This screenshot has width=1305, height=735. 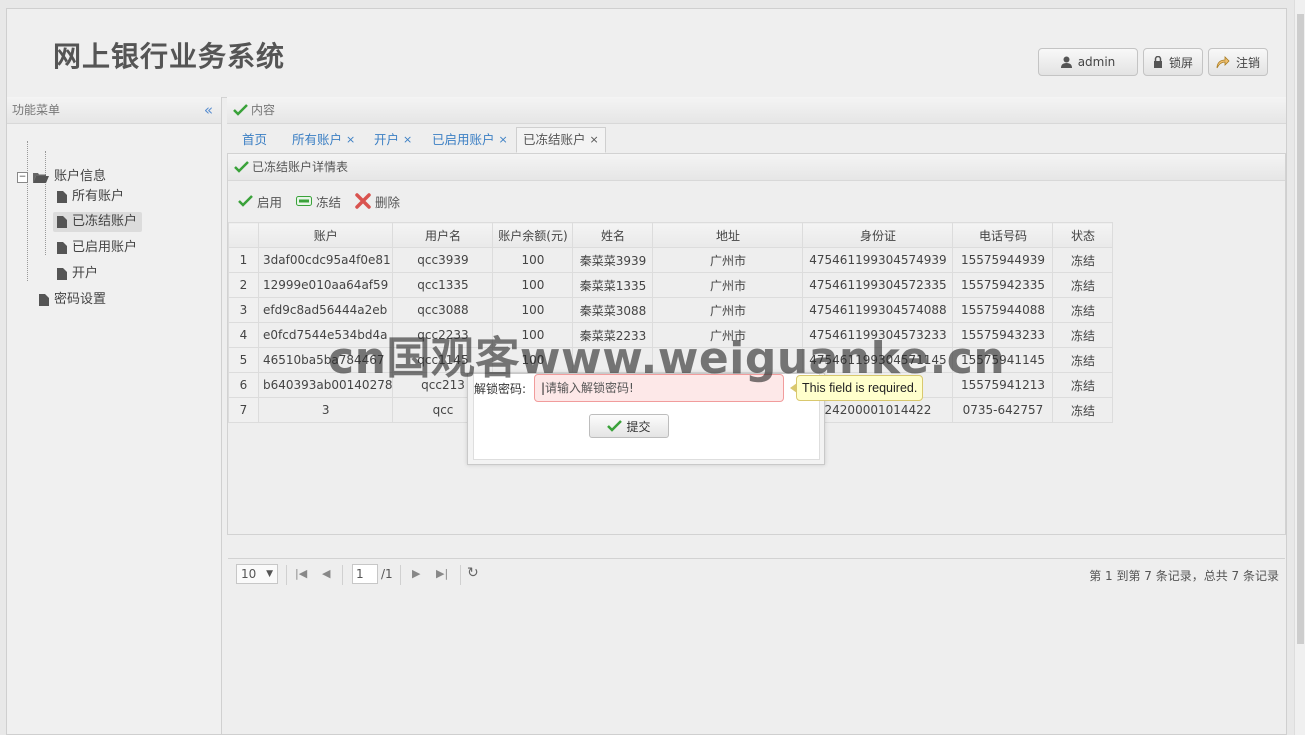 I want to click on freeze-icon, so click(x=304, y=201).